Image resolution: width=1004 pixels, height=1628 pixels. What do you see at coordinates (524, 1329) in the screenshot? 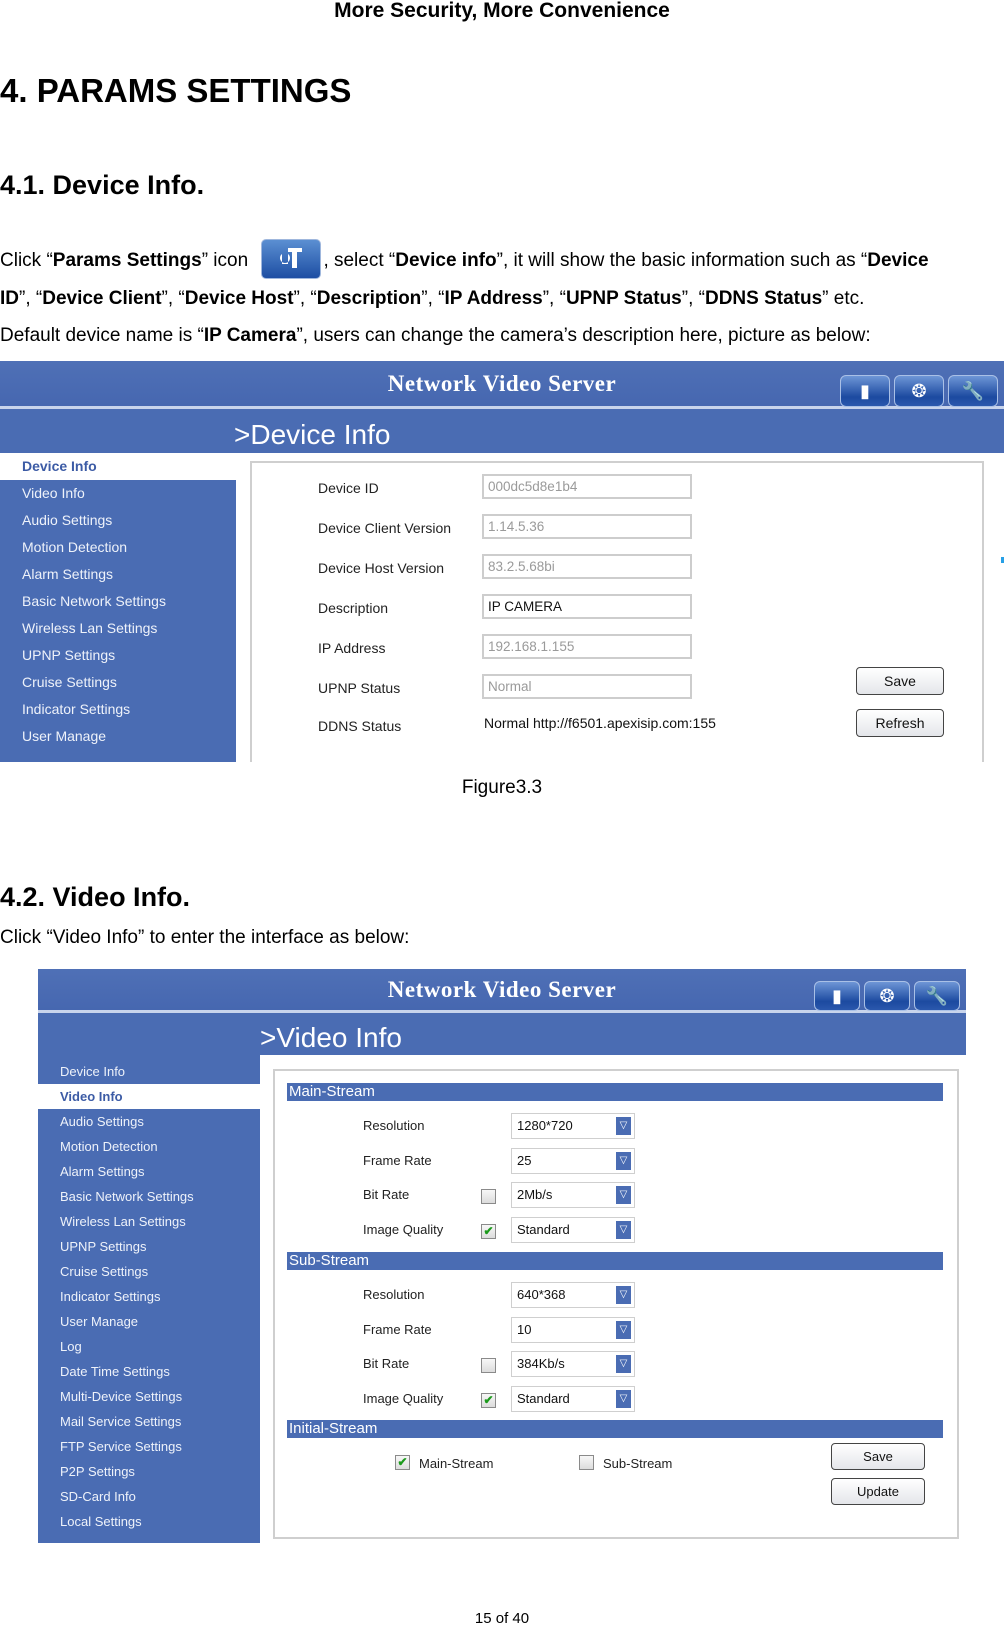
I see `select-value: 10` at bounding box center [524, 1329].